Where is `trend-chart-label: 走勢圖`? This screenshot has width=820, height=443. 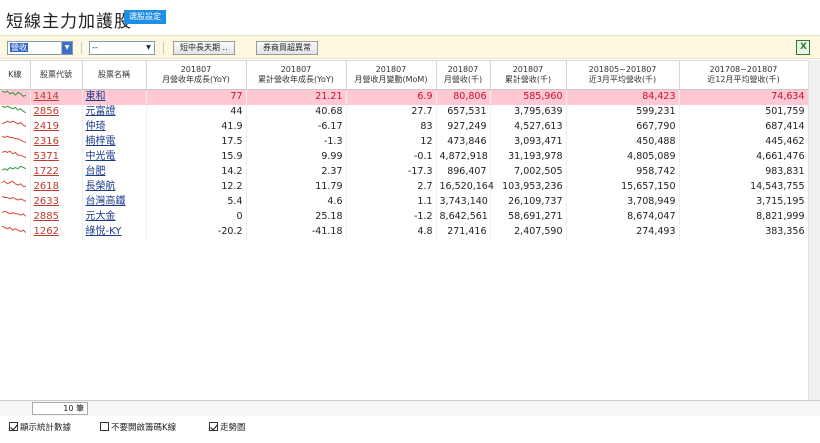 trend-chart-label: 走勢圖 is located at coordinates (233, 428).